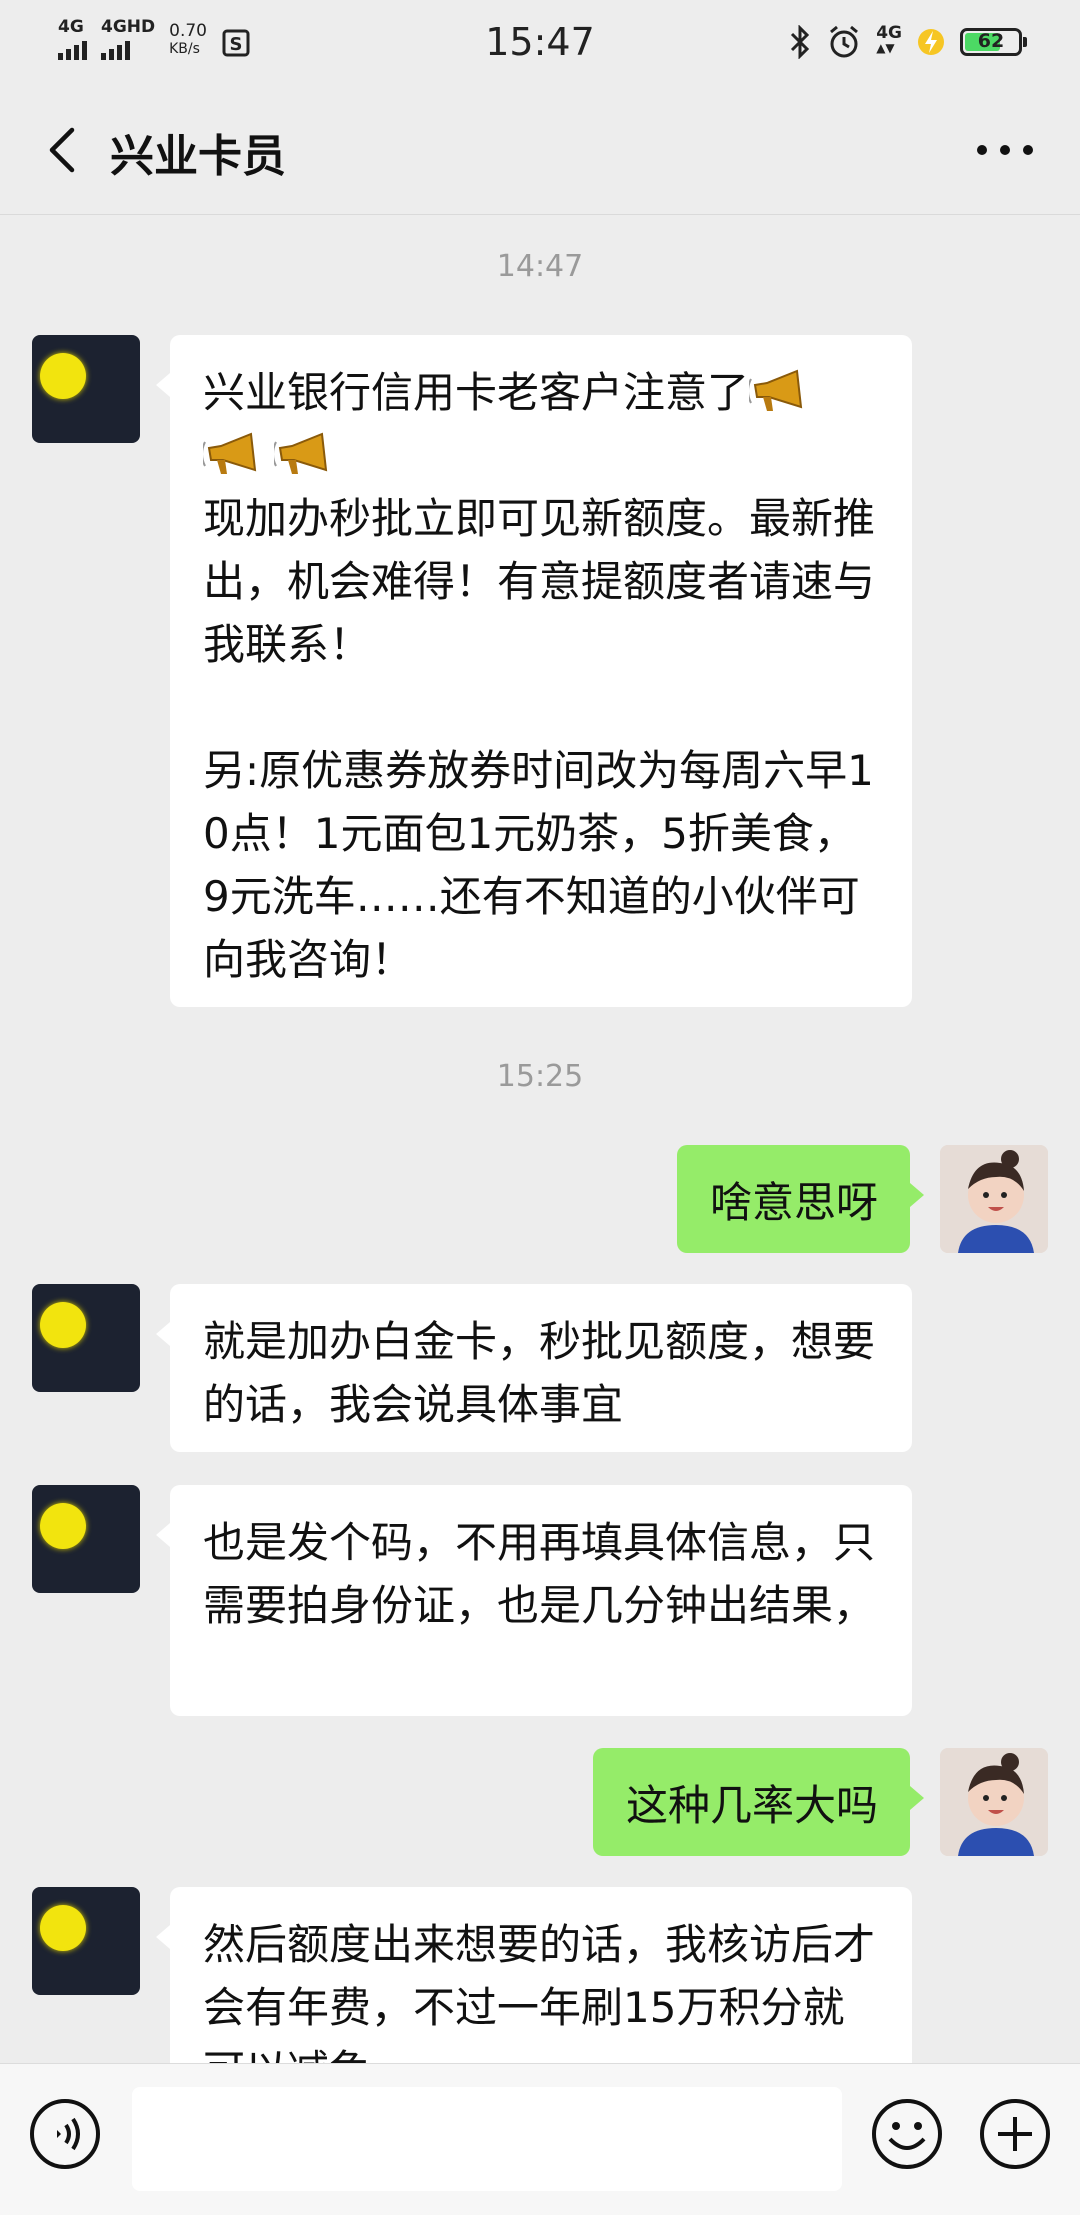 Image resolution: width=1080 pixels, height=2215 pixels. What do you see at coordinates (487, 2139) in the screenshot?
I see `message-input` at bounding box center [487, 2139].